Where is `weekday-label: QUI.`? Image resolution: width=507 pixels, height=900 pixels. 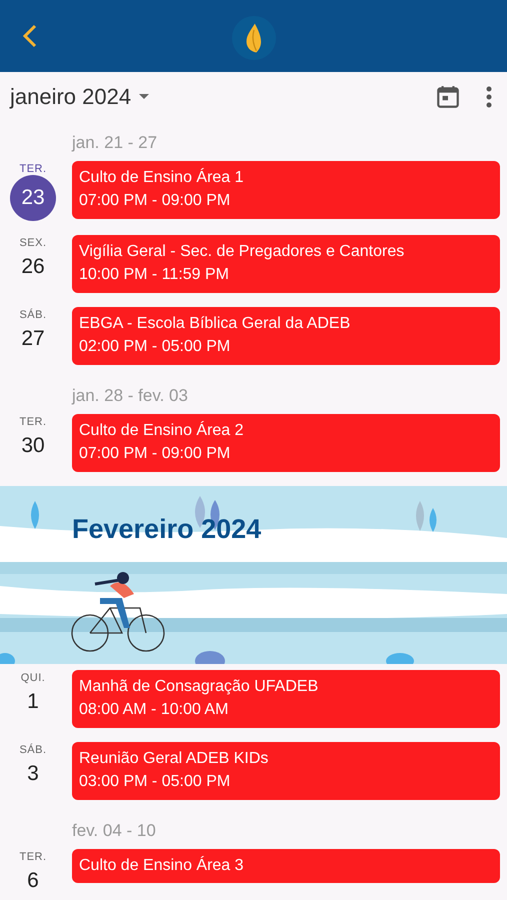
weekday-label: QUI. is located at coordinates (33, 678).